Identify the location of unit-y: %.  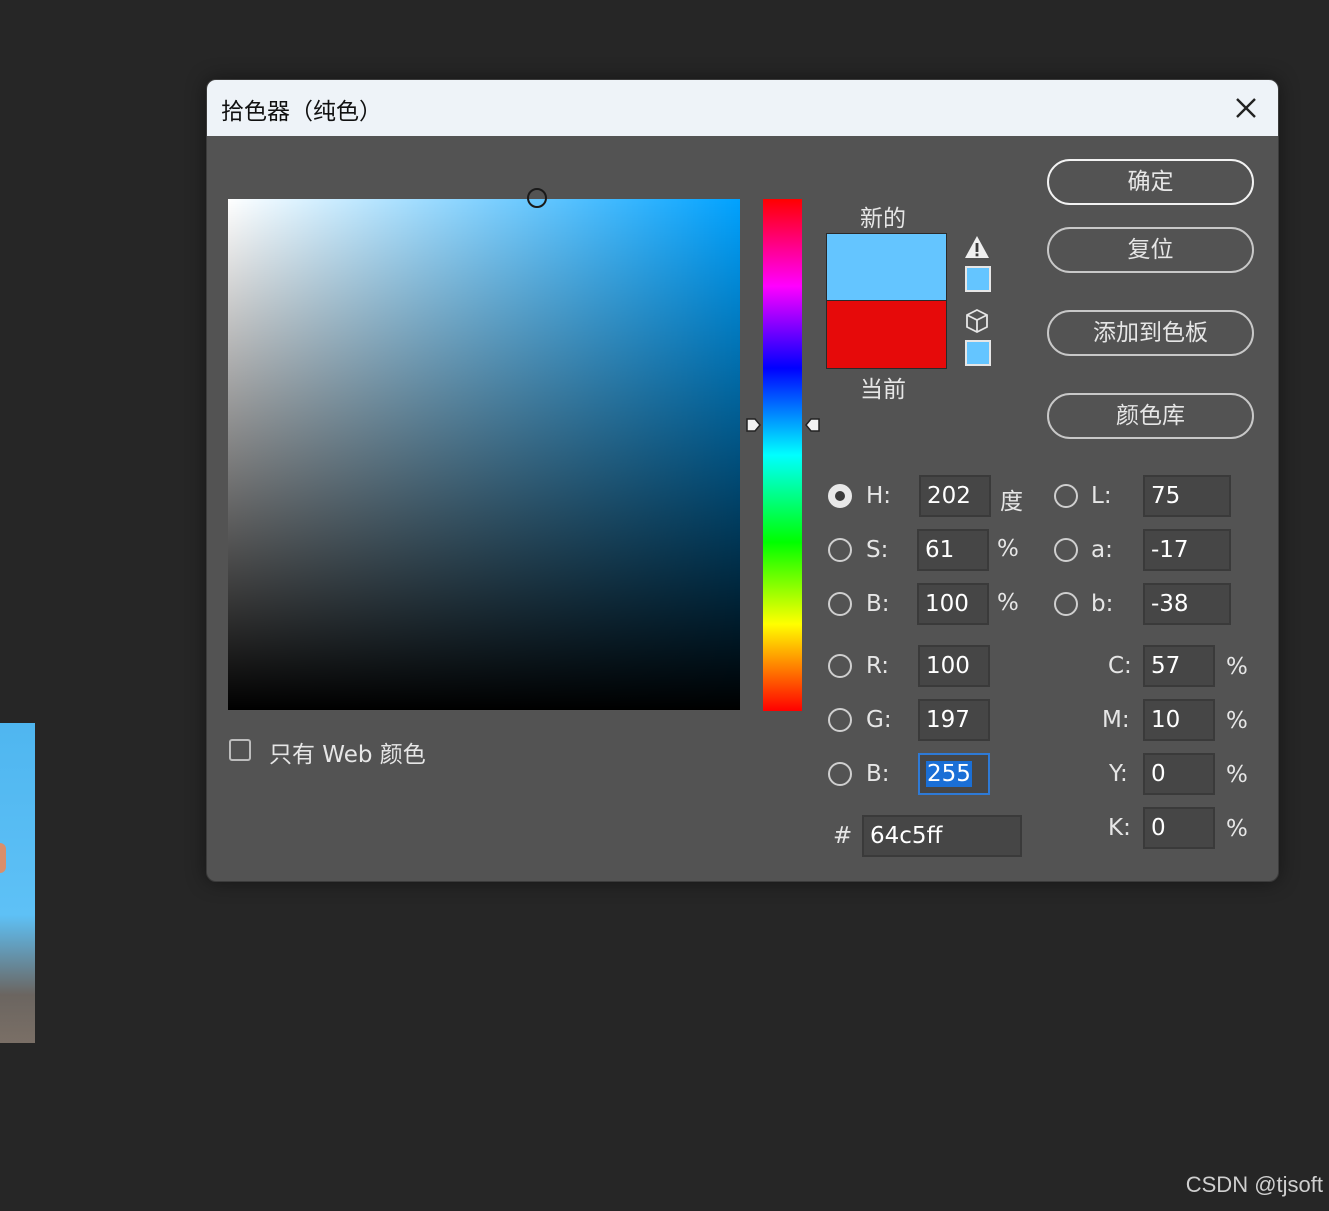
(1237, 775).